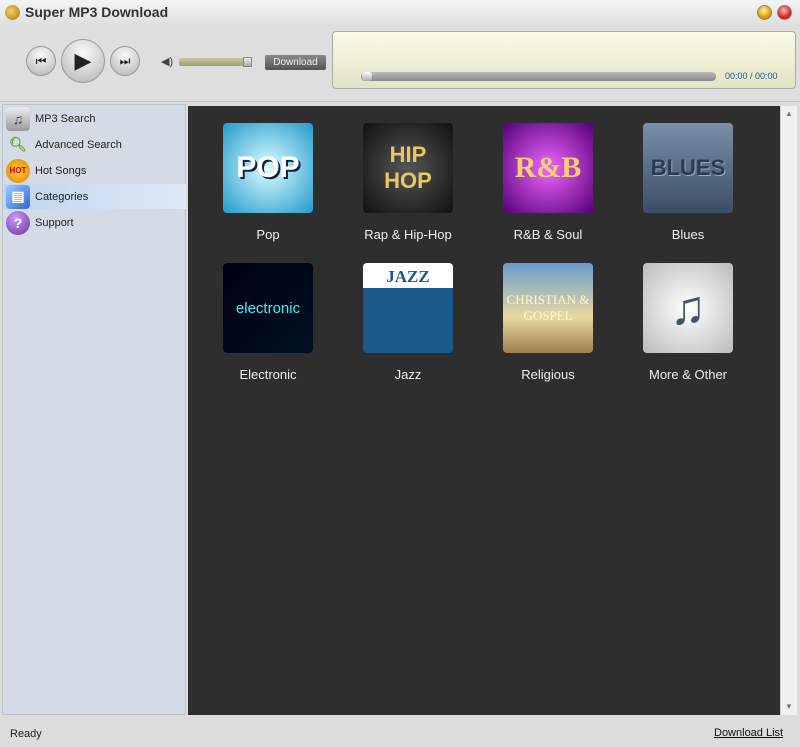  I want to click on electronic-cover-image: electronic, so click(268, 308).